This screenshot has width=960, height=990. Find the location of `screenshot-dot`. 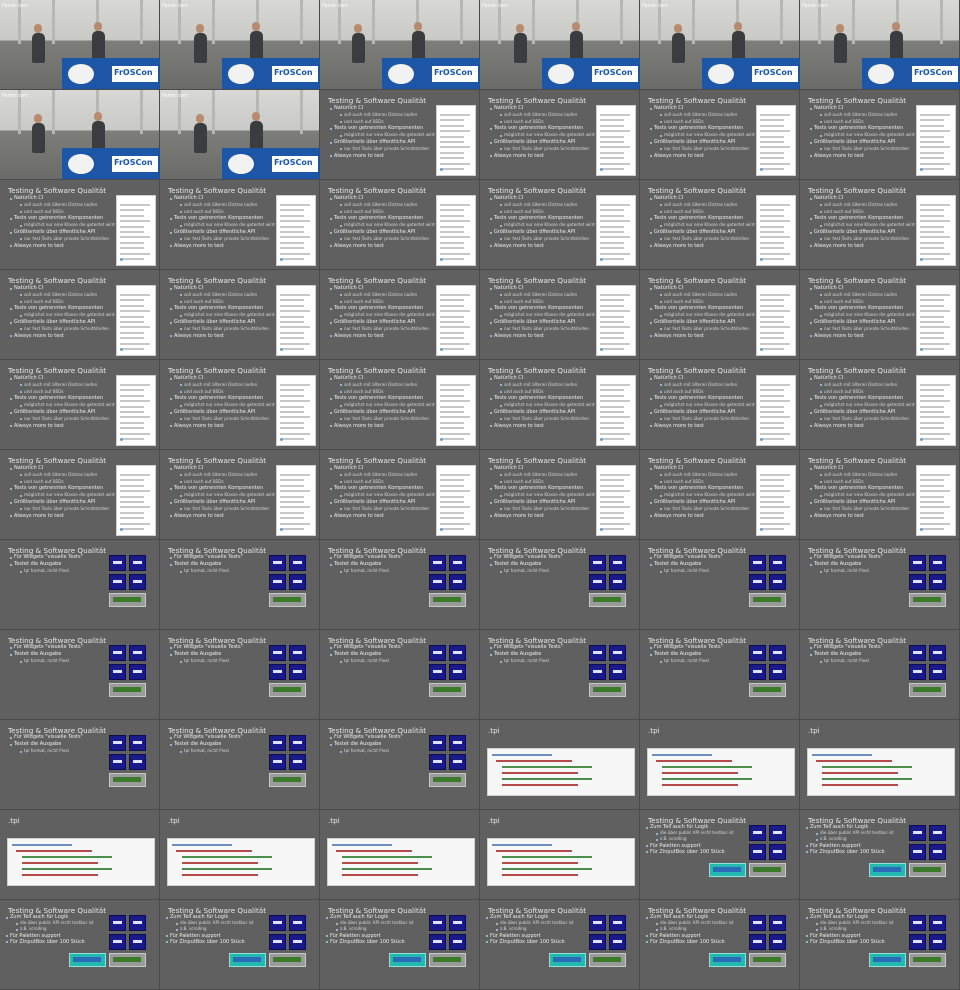

screenshot-dot is located at coordinates (921, 439).